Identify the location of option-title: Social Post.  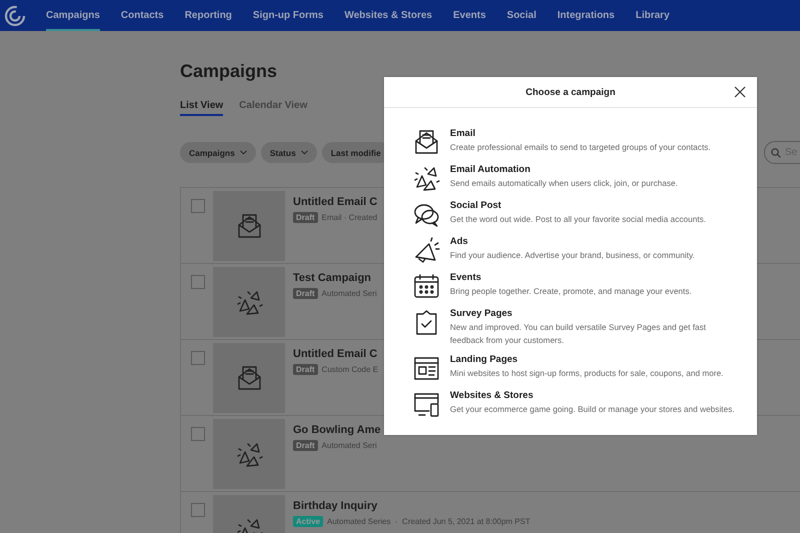
(578, 205).